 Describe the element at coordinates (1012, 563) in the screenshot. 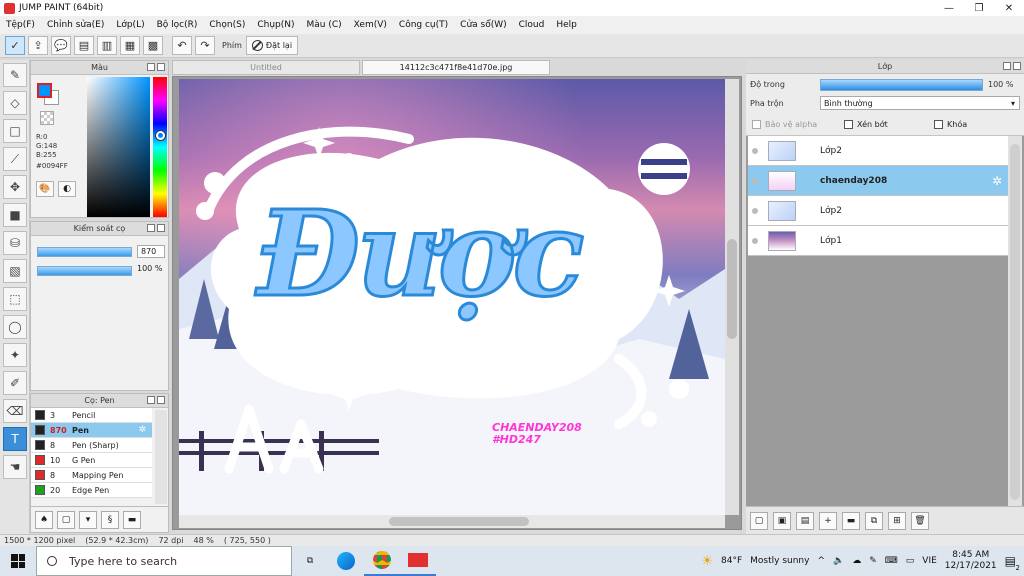

I see `notifications-icon: ▤ 2` at that location.